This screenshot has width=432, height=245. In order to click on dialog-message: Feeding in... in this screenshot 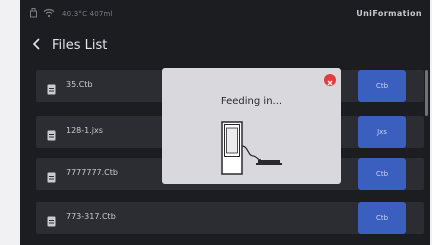, I will do `click(251, 101)`.